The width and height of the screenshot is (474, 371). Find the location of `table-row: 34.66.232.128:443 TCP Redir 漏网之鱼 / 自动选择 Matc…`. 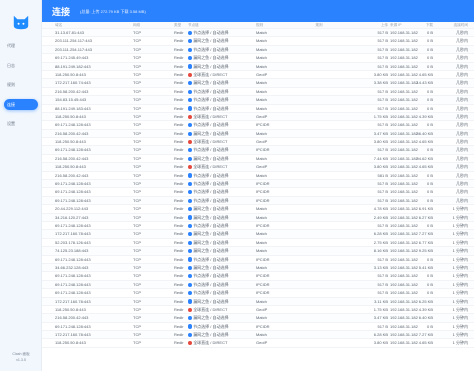

table-row: 34.66.232.128:443 TCP Redir 漏网之鱼 / 自动选择 Matc… is located at coordinates (258, 268).